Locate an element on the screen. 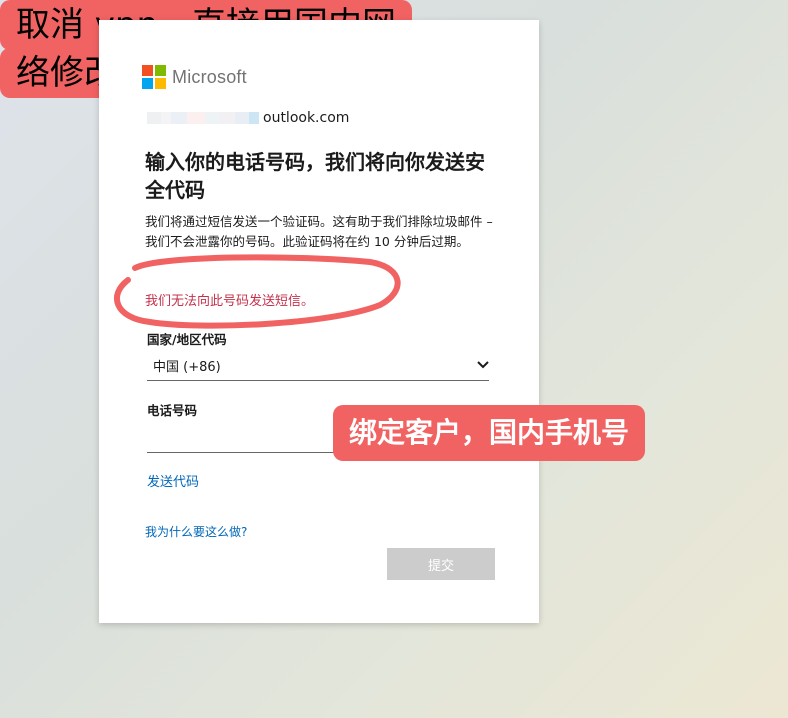 This screenshot has width=788, height=718. country-label: 国家/地区代码 is located at coordinates (187, 339).